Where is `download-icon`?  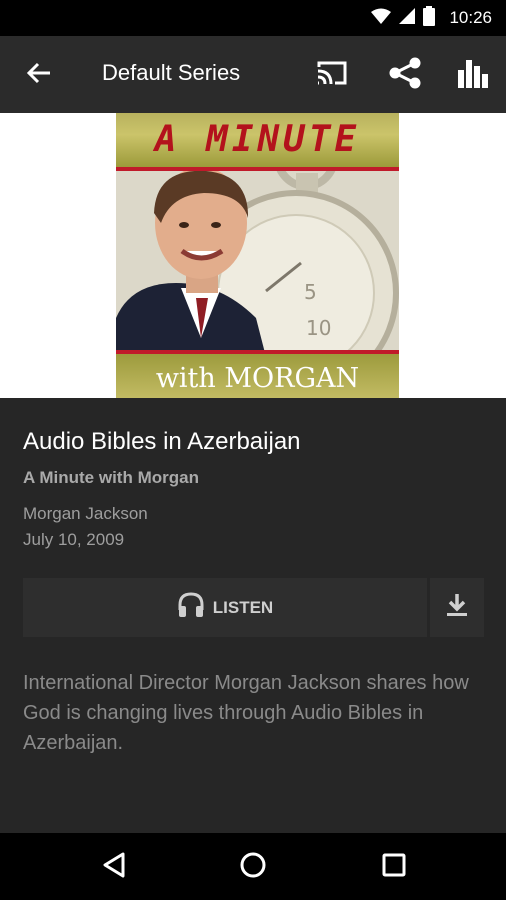 download-icon is located at coordinates (457, 607).